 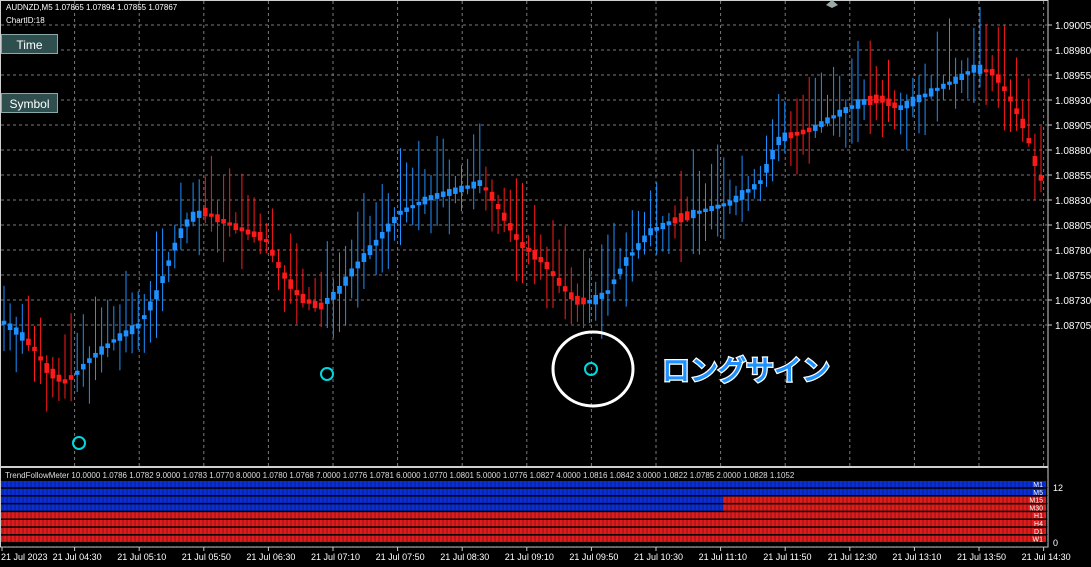 I want to click on meter-scale-max: 12, so click(x=1058, y=488).